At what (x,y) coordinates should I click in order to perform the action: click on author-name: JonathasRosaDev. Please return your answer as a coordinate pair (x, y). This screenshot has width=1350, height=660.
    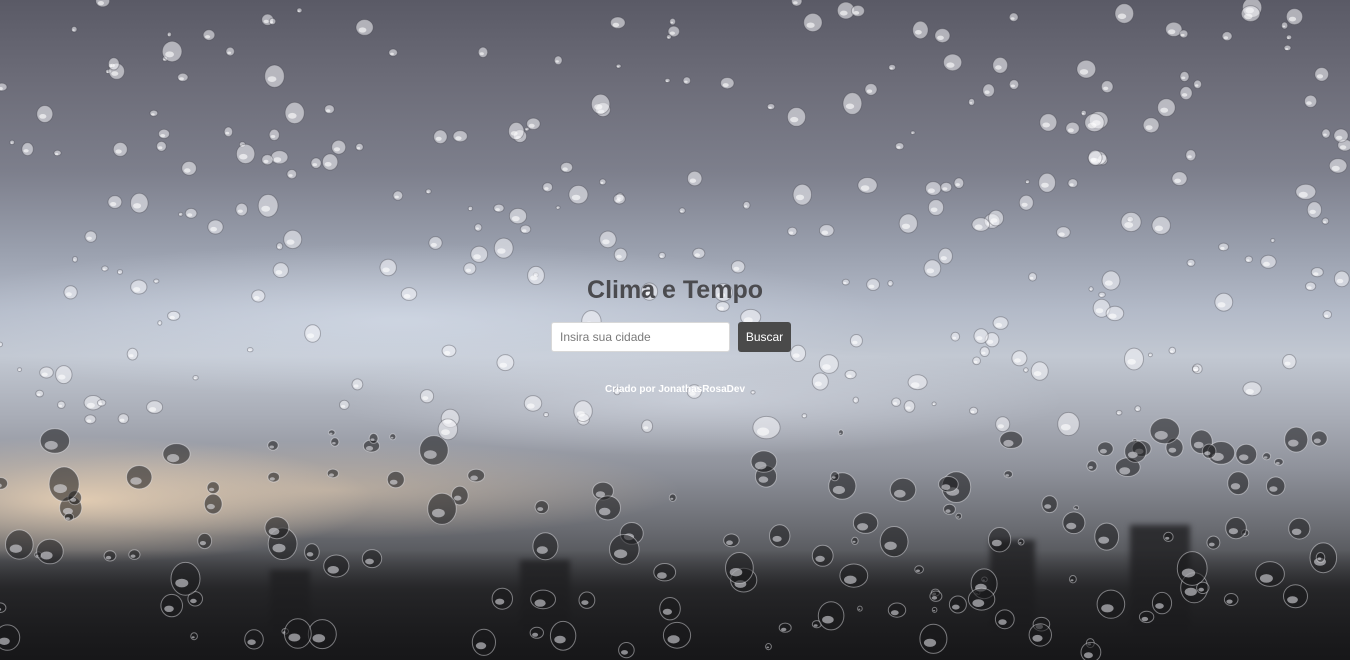
    Looking at the image, I should click on (702, 389).